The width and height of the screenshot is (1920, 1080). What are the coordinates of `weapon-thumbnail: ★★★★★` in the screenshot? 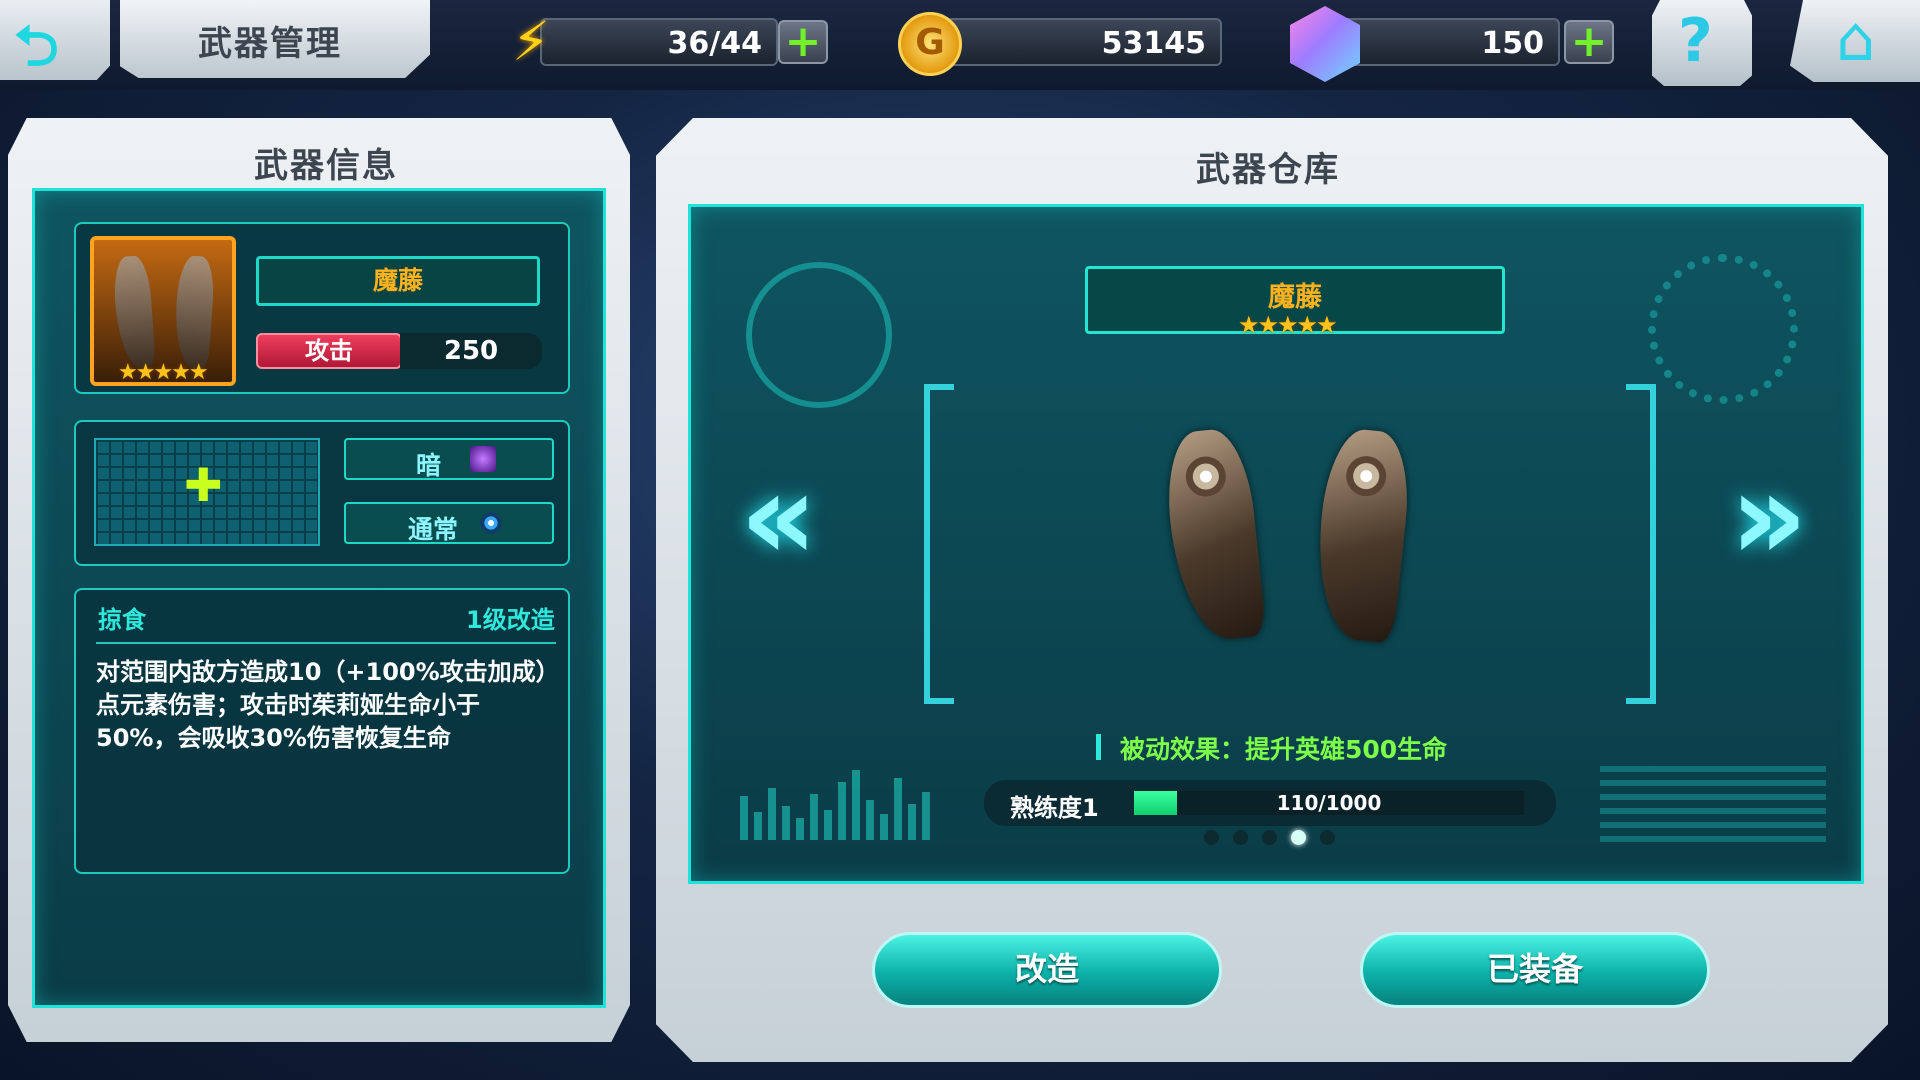 It's located at (163, 311).